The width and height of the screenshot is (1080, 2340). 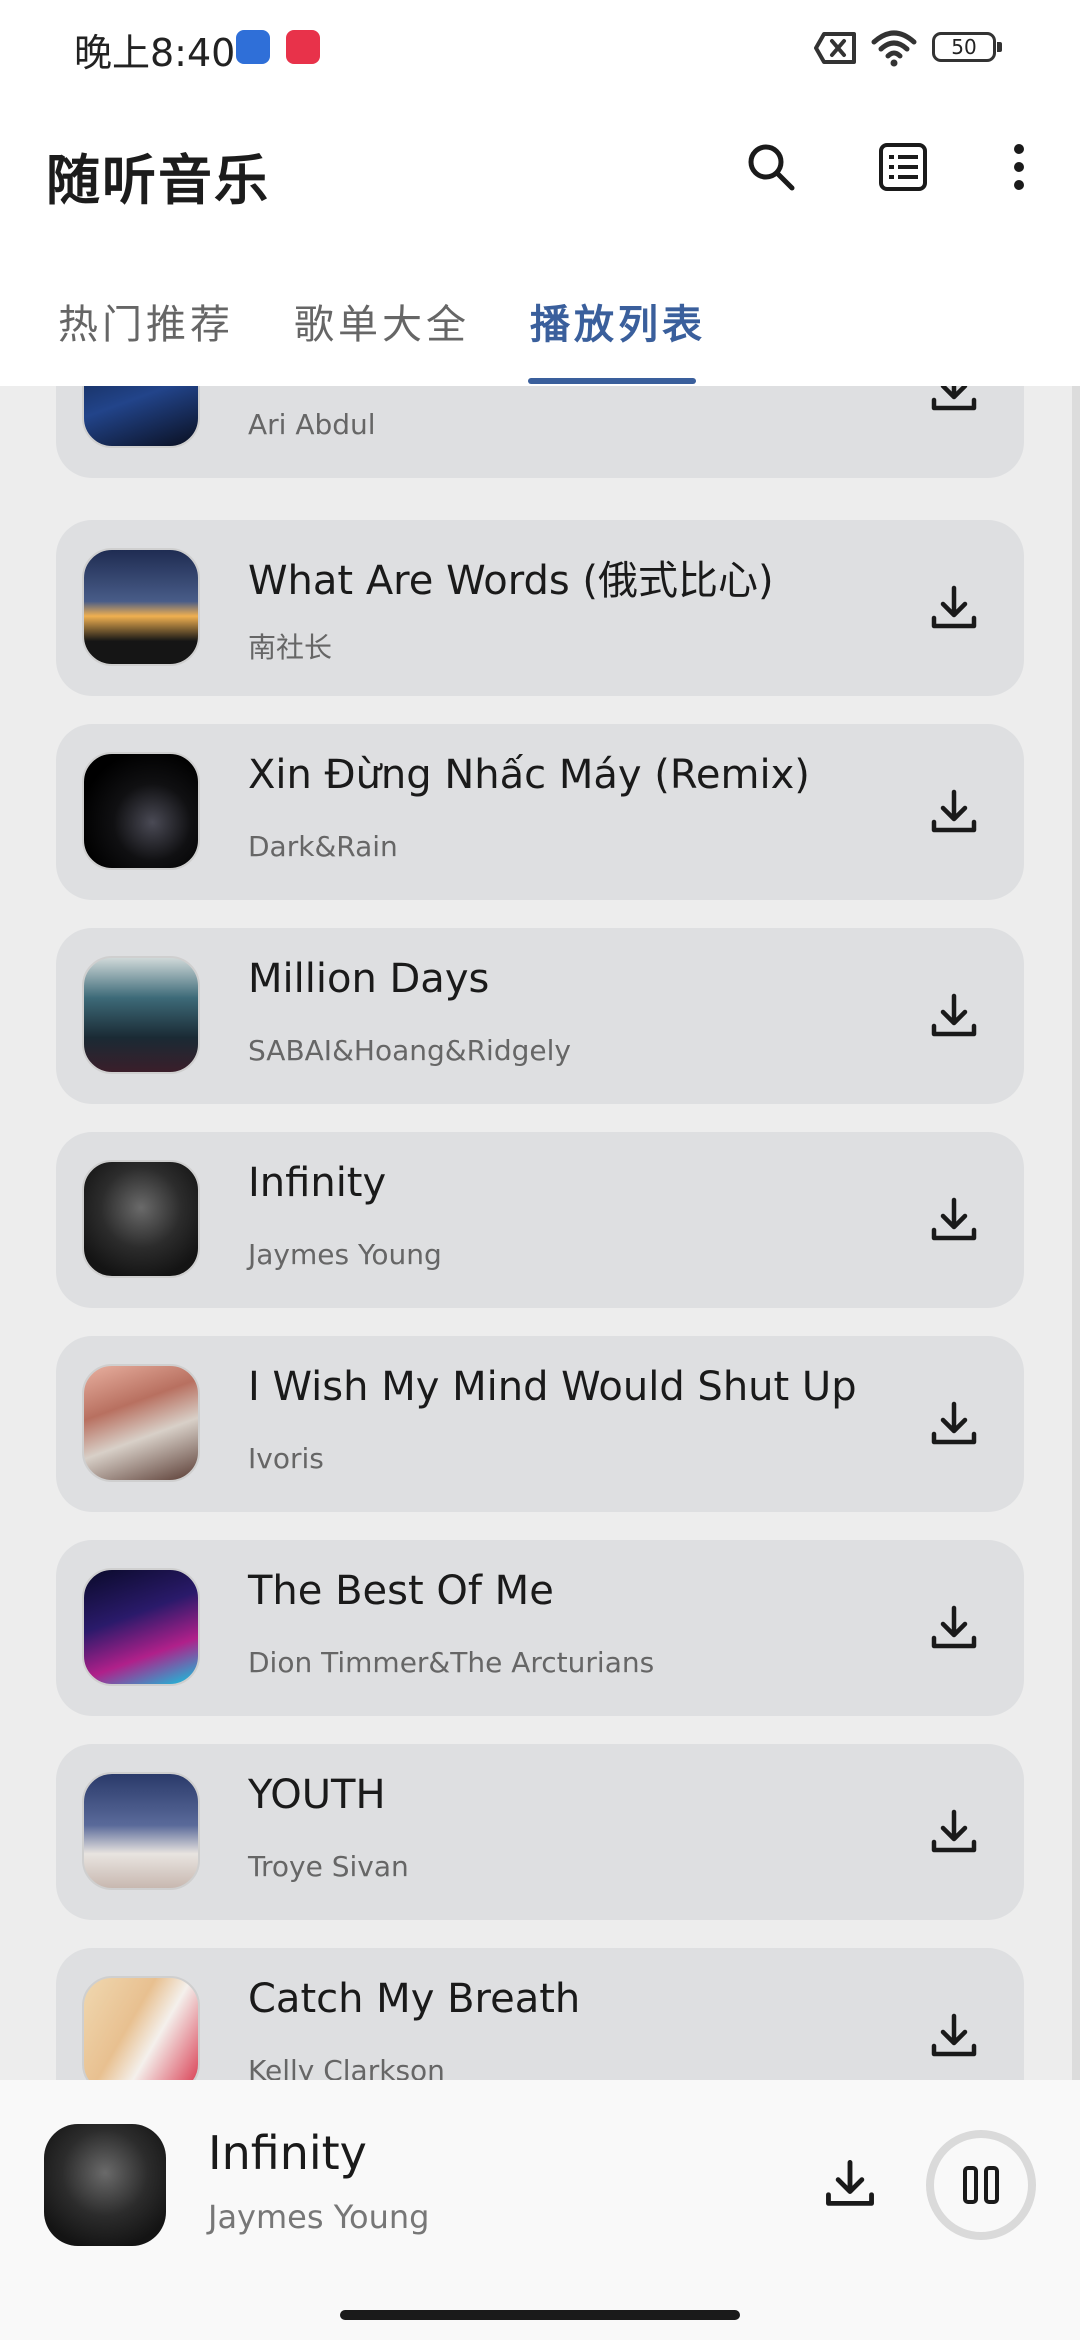 What do you see at coordinates (540, 1016) in the screenshot?
I see `list-item: Million Days SABAI&Hoang&Ridgely` at bounding box center [540, 1016].